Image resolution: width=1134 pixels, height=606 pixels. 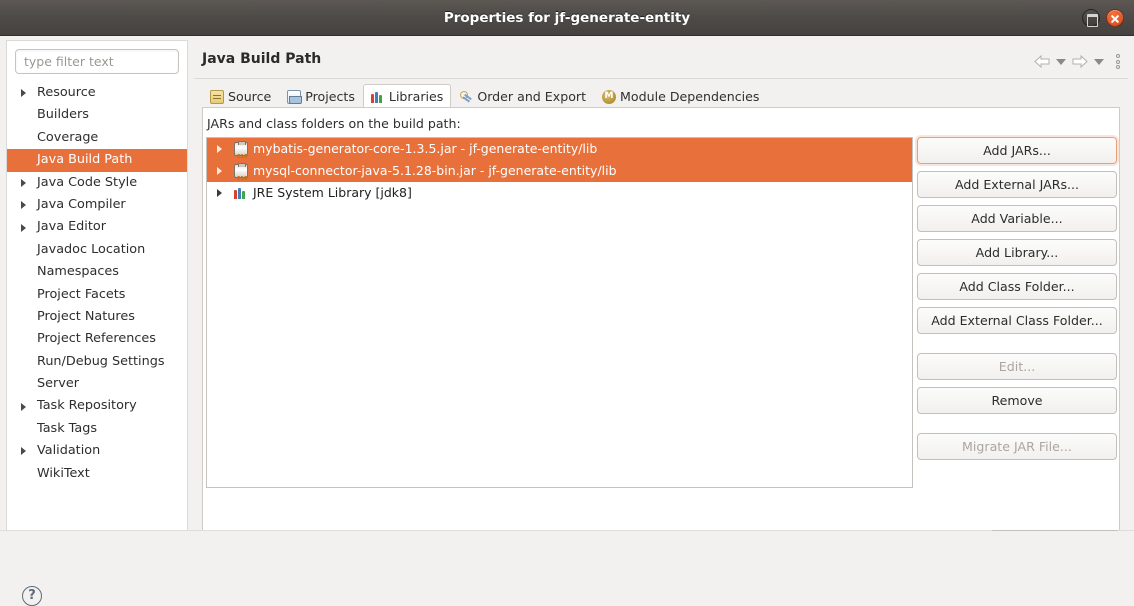 What do you see at coordinates (567, 568) in the screenshot?
I see `dialog-footer: ? Cancel Apply and Close` at bounding box center [567, 568].